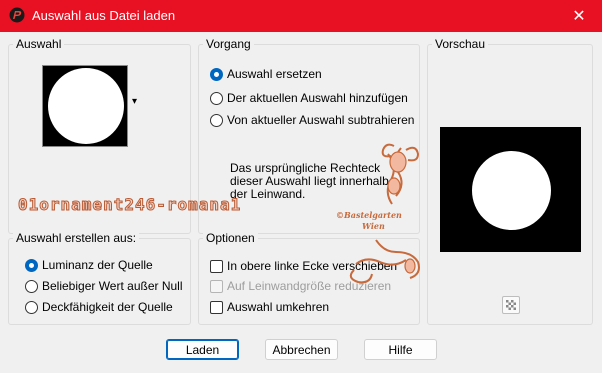 Image resolution: width=602 pixels, height=373 pixels. I want to click on selection-thumbnail, so click(85, 106).